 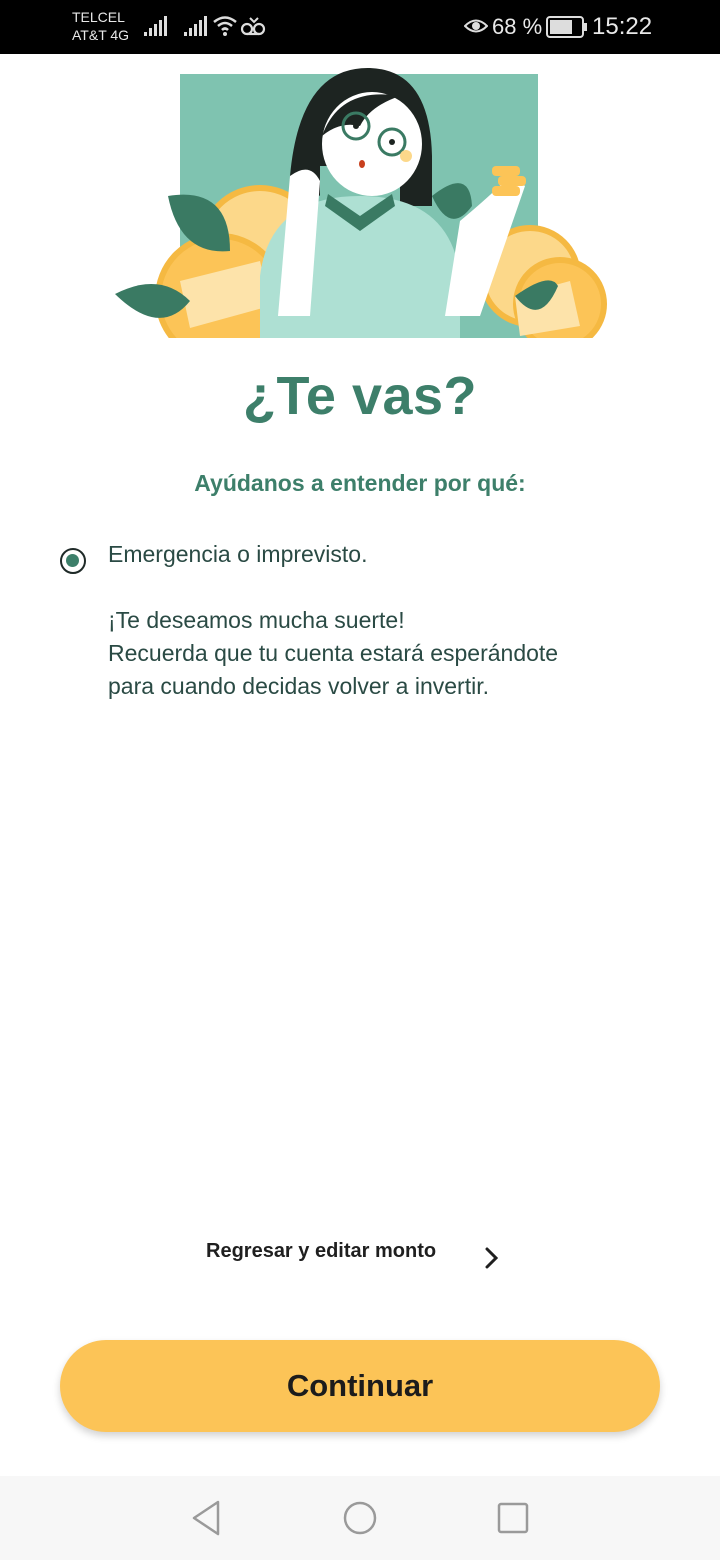 What do you see at coordinates (517, 26) in the screenshot?
I see `battery-percent: 68 %` at bounding box center [517, 26].